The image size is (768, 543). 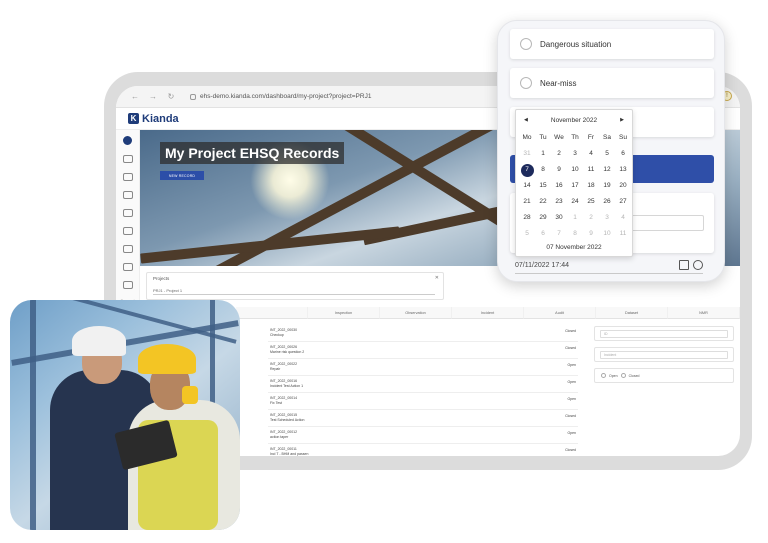 What do you see at coordinates (135, 96) in the screenshot?
I see `back-icon: ←` at bounding box center [135, 96].